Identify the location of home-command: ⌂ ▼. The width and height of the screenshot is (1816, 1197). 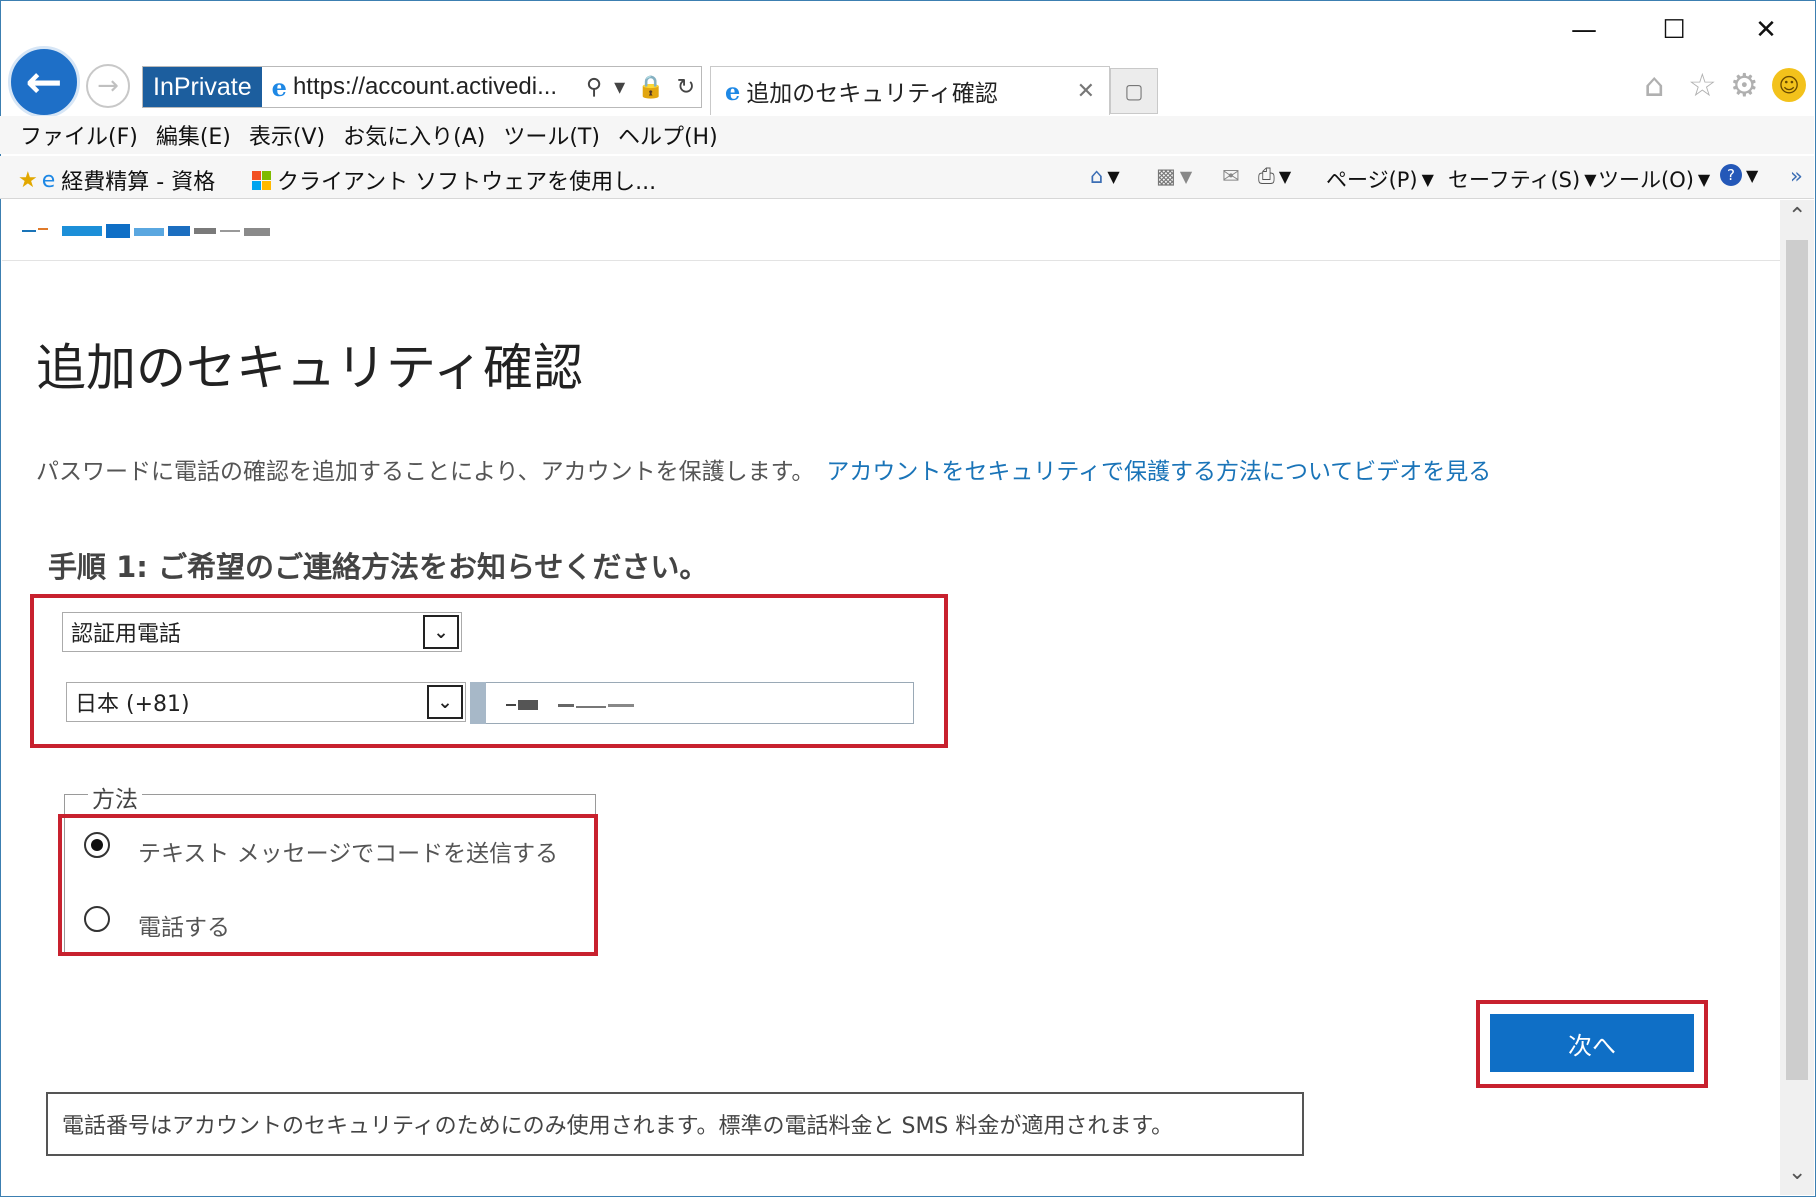
(1105, 176).